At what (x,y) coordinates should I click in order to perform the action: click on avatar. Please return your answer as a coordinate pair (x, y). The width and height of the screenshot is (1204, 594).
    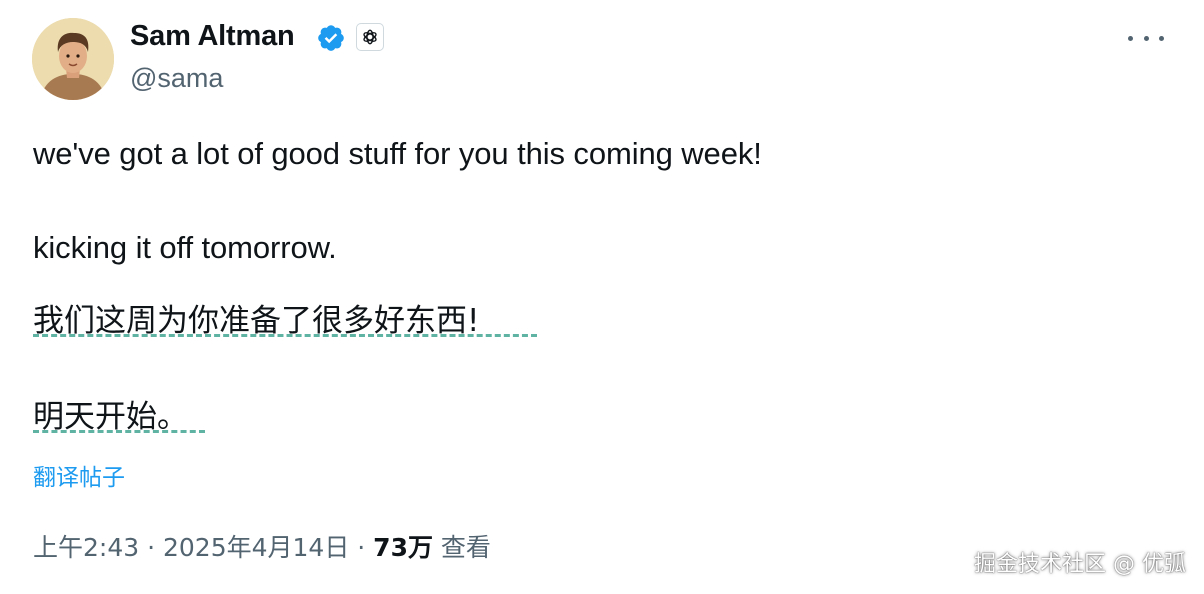
    Looking at the image, I should click on (73, 59).